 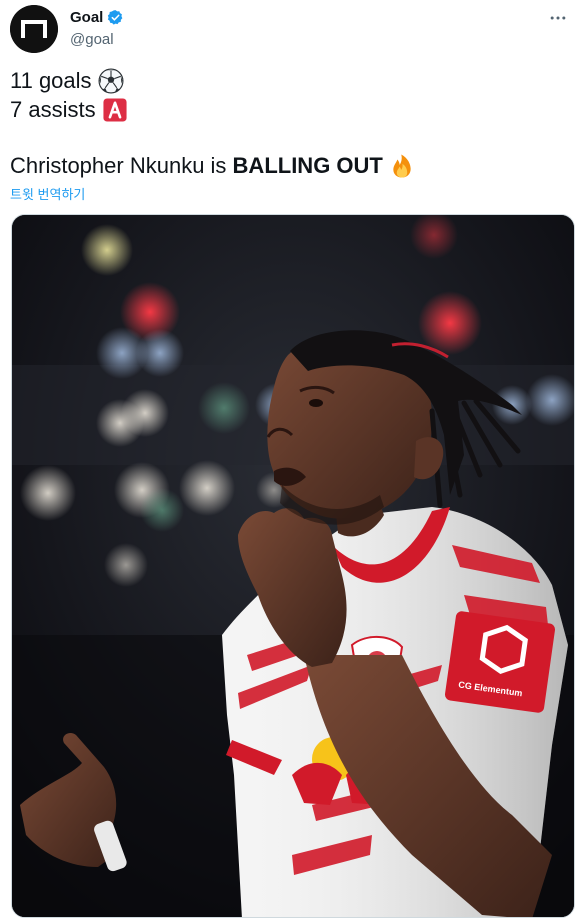 I want to click on tweet-line-text: 7 assists, so click(x=53, y=109).